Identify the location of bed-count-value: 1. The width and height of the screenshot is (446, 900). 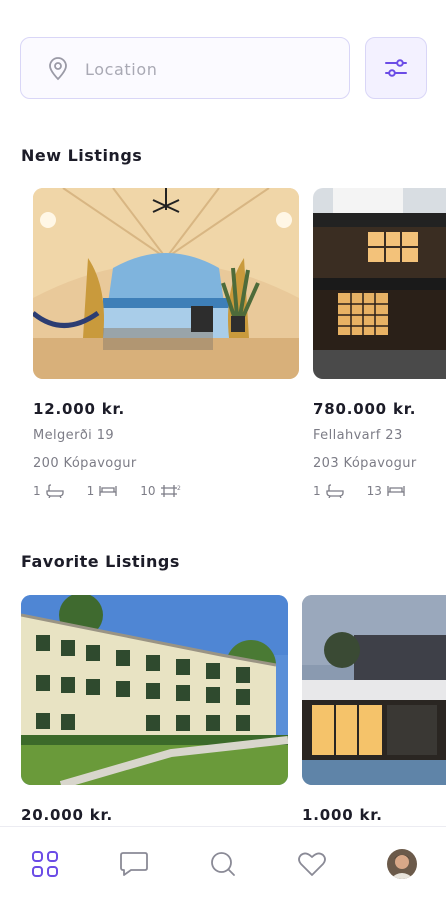
(90, 491).